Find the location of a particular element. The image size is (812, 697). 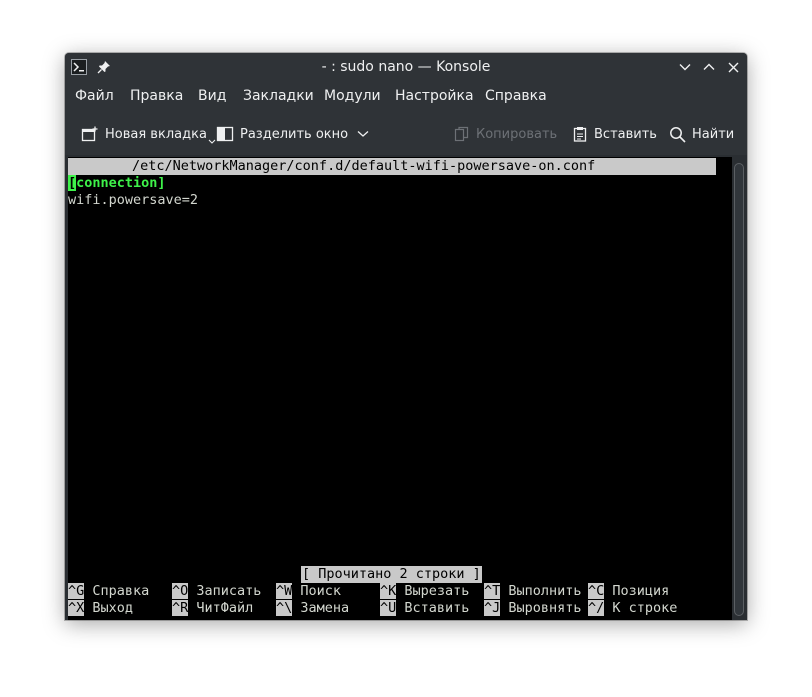

maximize-button is located at coordinates (709, 67).